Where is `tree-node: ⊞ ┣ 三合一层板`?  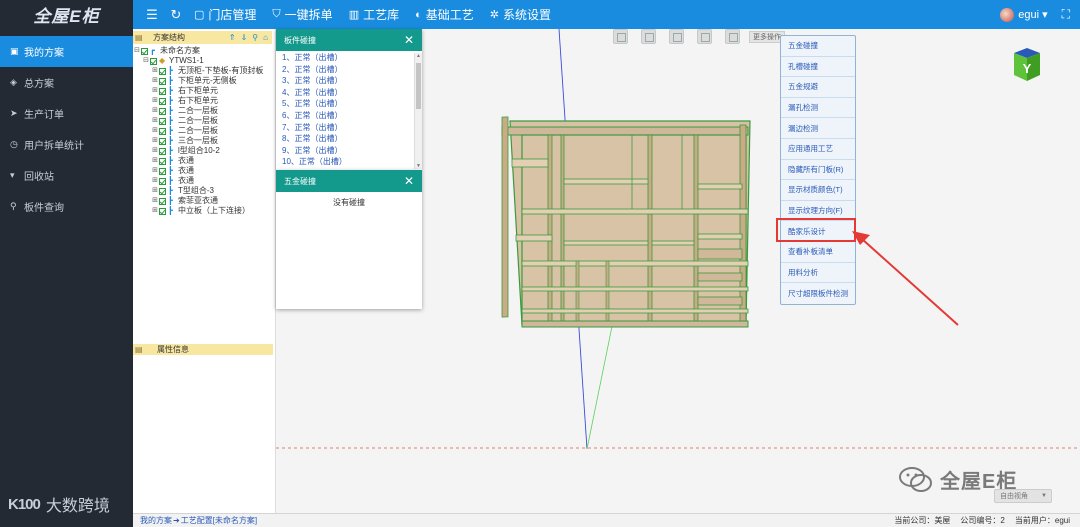
tree-node: ⊞ ┣ 三合一层板 is located at coordinates (204, 141).